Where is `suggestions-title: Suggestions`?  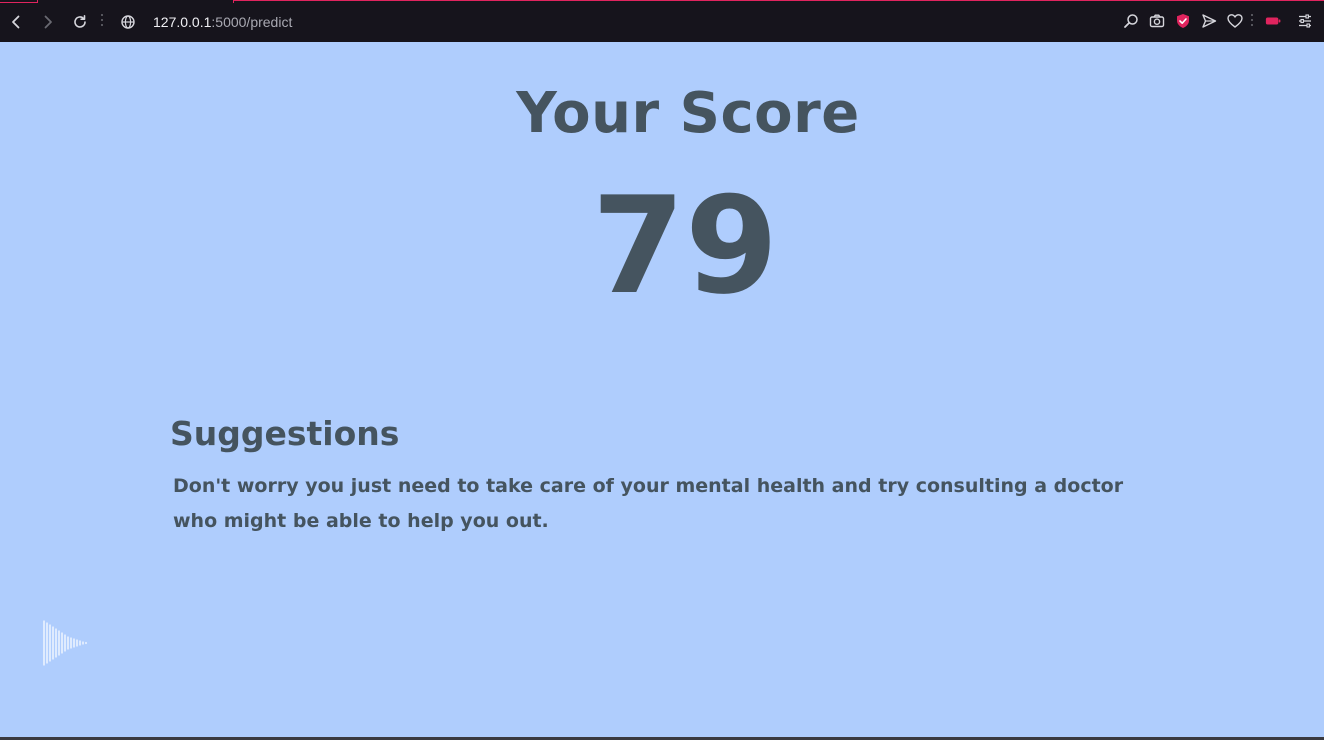
suggestions-title: Suggestions is located at coordinates (285, 433).